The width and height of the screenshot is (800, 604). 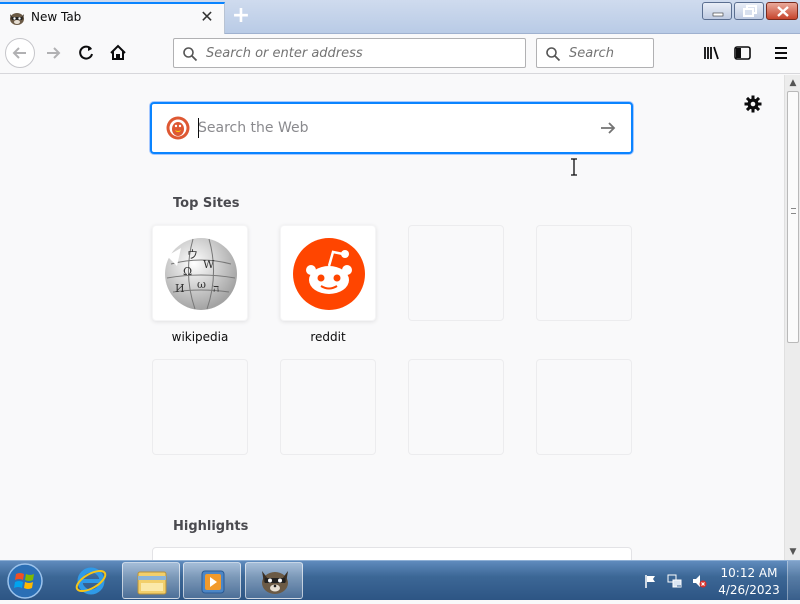 I want to click on svg-text: Ω, so click(x=187, y=271).